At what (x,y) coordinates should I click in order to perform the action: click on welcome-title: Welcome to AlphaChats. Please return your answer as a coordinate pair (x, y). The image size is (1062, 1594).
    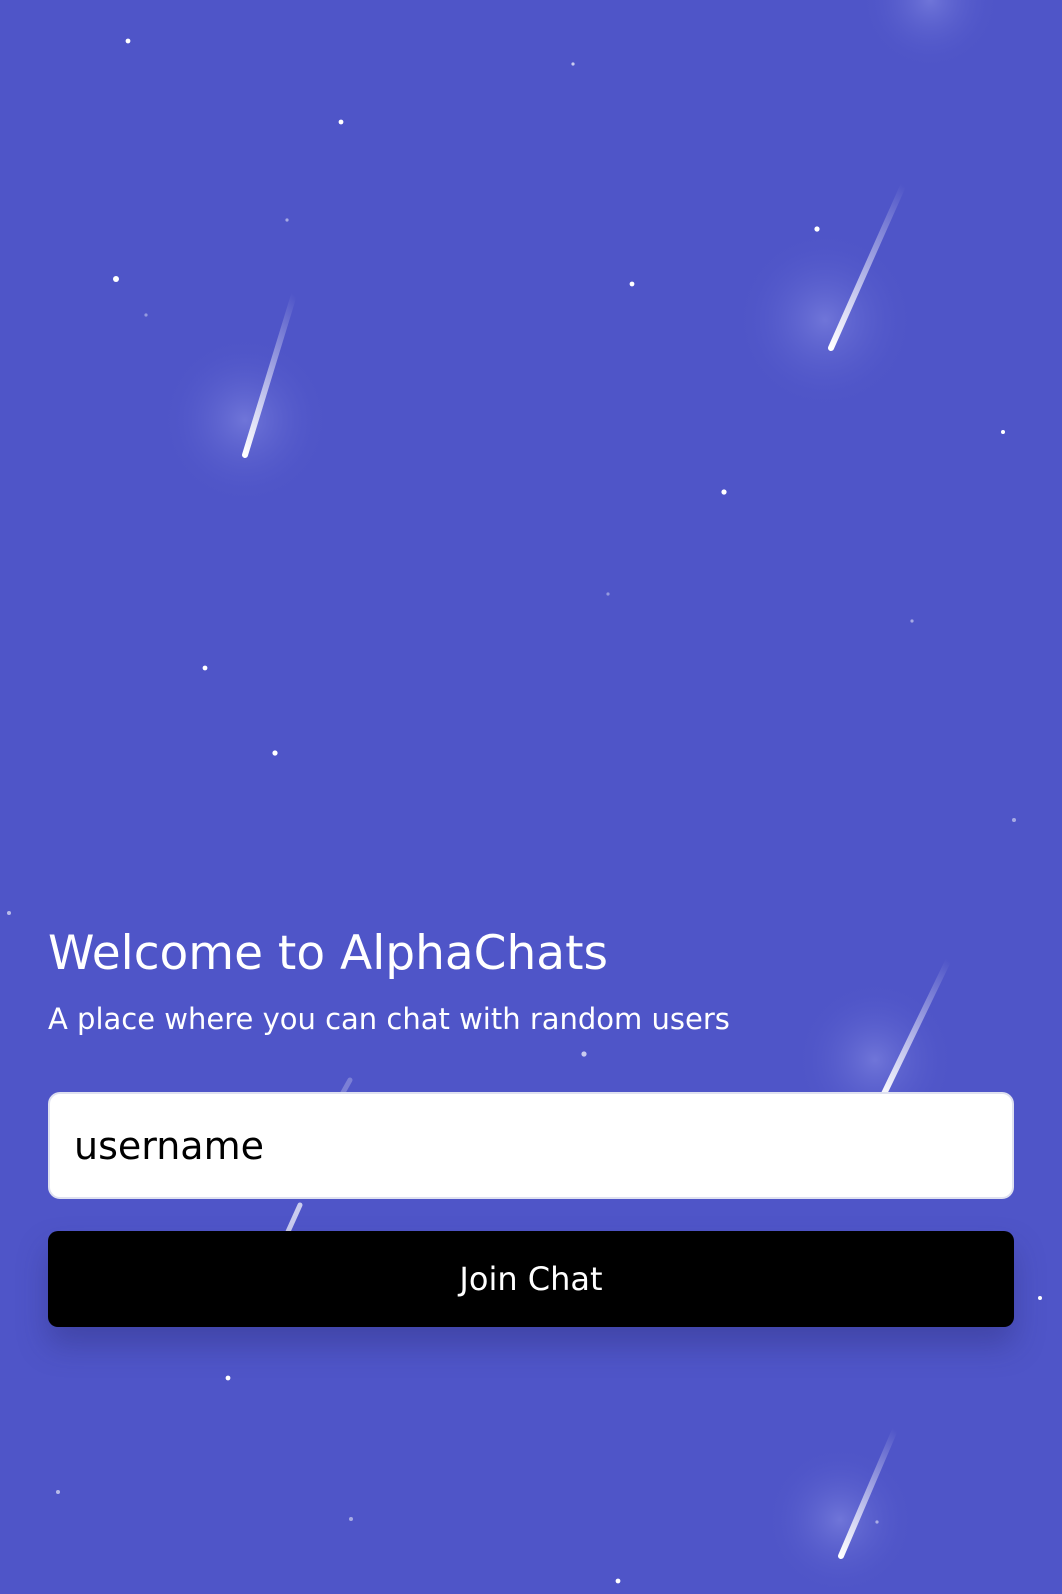
    Looking at the image, I should click on (328, 953).